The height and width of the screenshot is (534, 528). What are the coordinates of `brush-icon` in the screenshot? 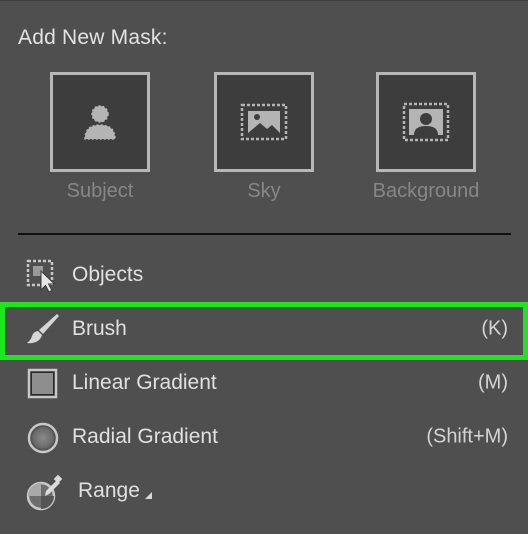 It's located at (43, 329).